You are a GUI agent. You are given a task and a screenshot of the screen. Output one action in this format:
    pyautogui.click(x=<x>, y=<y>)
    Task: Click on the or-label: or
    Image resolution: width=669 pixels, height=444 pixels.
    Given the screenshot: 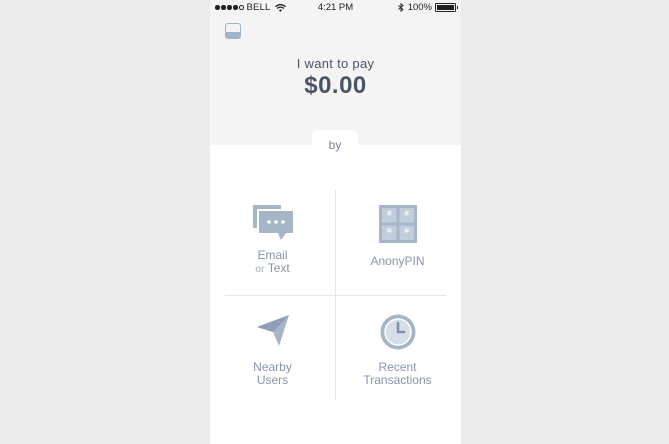 What is the action you would take?
    pyautogui.click(x=260, y=269)
    